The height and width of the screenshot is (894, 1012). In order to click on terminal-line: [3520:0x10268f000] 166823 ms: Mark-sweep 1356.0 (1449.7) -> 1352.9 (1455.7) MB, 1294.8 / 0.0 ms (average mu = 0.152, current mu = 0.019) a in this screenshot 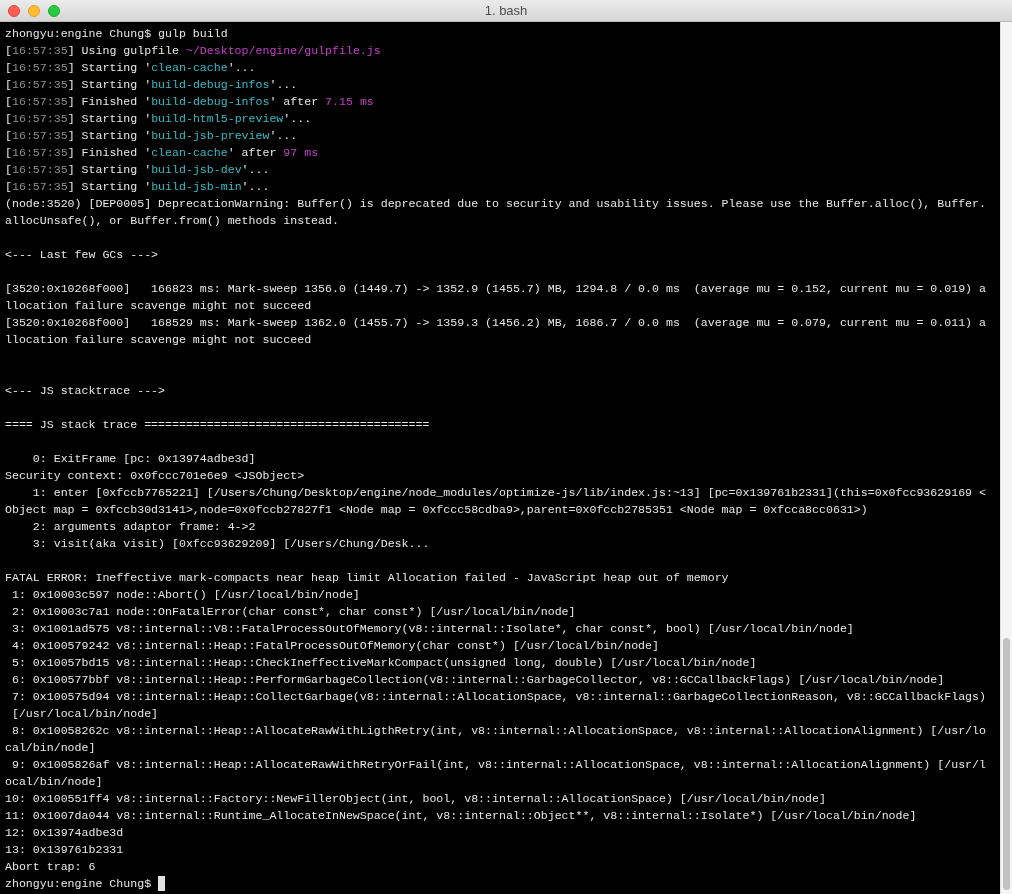, I will do `click(495, 289)`.